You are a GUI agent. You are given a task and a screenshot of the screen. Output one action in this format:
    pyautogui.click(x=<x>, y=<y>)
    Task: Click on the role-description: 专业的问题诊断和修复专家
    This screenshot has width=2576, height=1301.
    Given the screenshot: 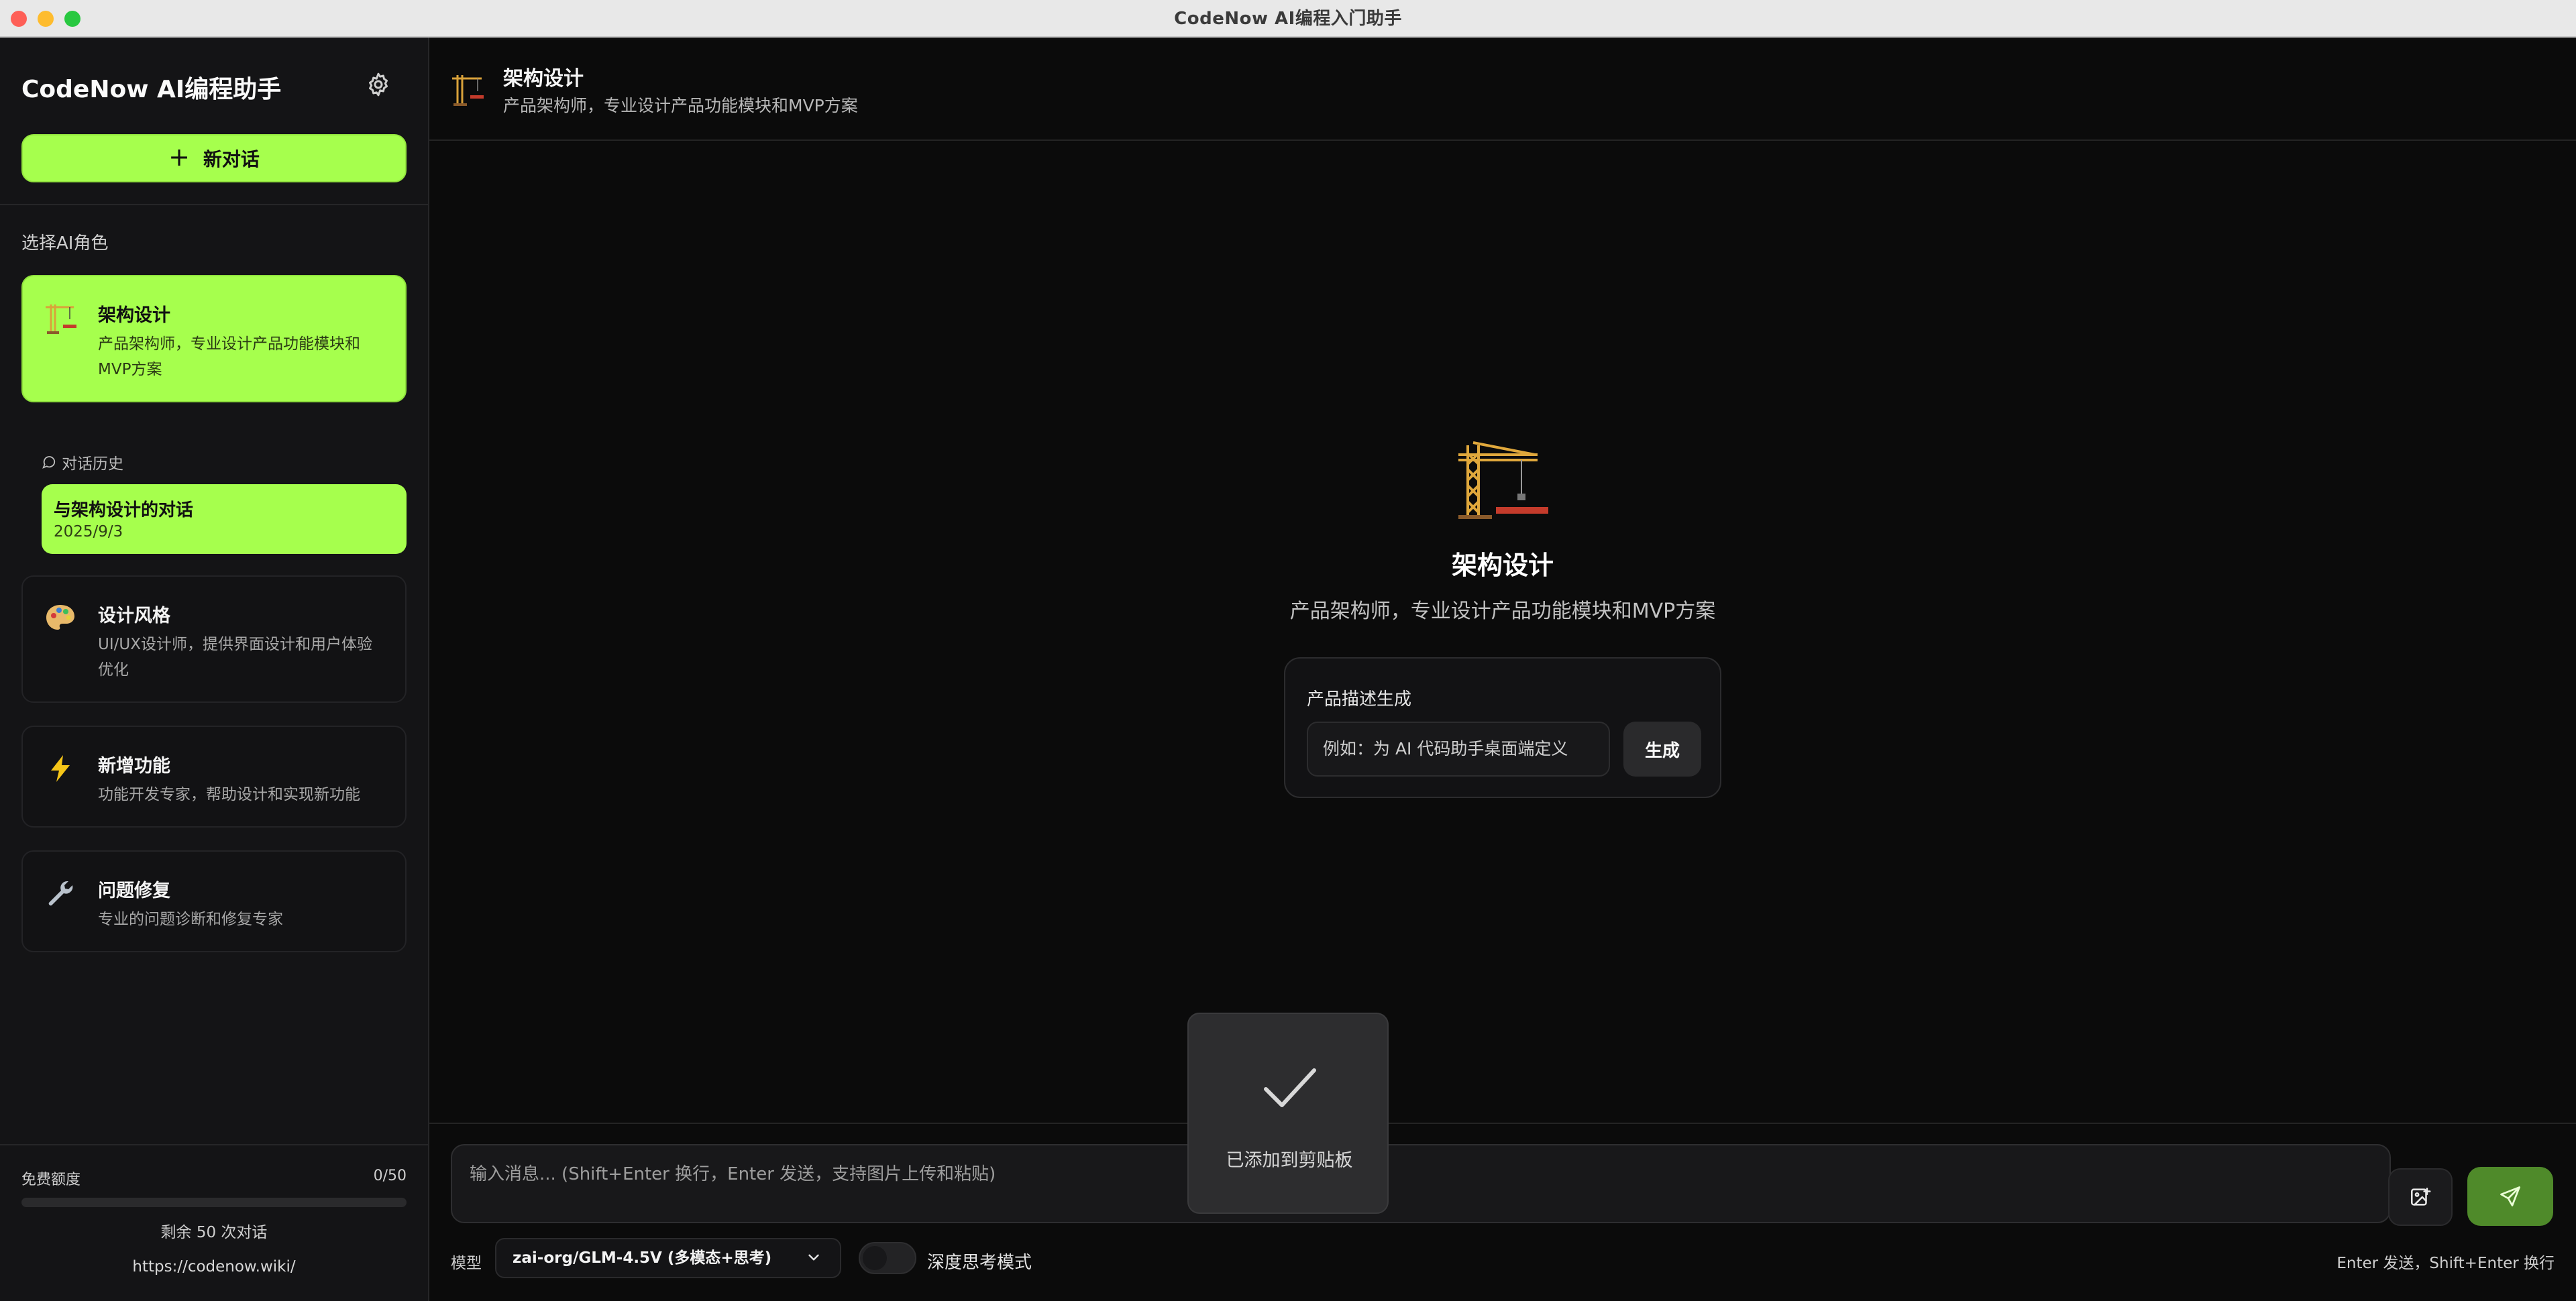 What is the action you would take?
    pyautogui.click(x=190, y=919)
    